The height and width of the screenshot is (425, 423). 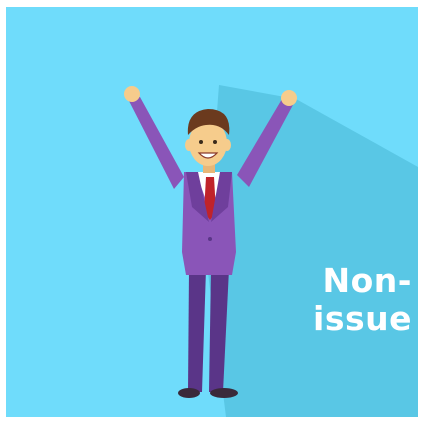 I want to click on right-fist, so click(x=289, y=98).